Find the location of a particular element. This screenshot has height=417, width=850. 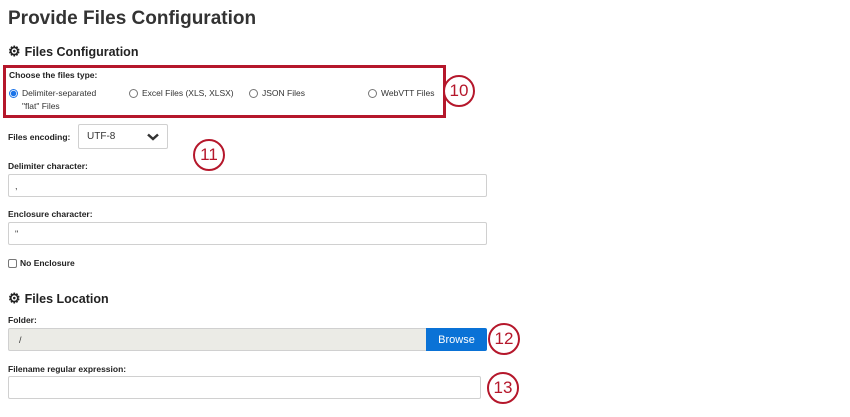

folder-label: Folder: is located at coordinates (22, 320).